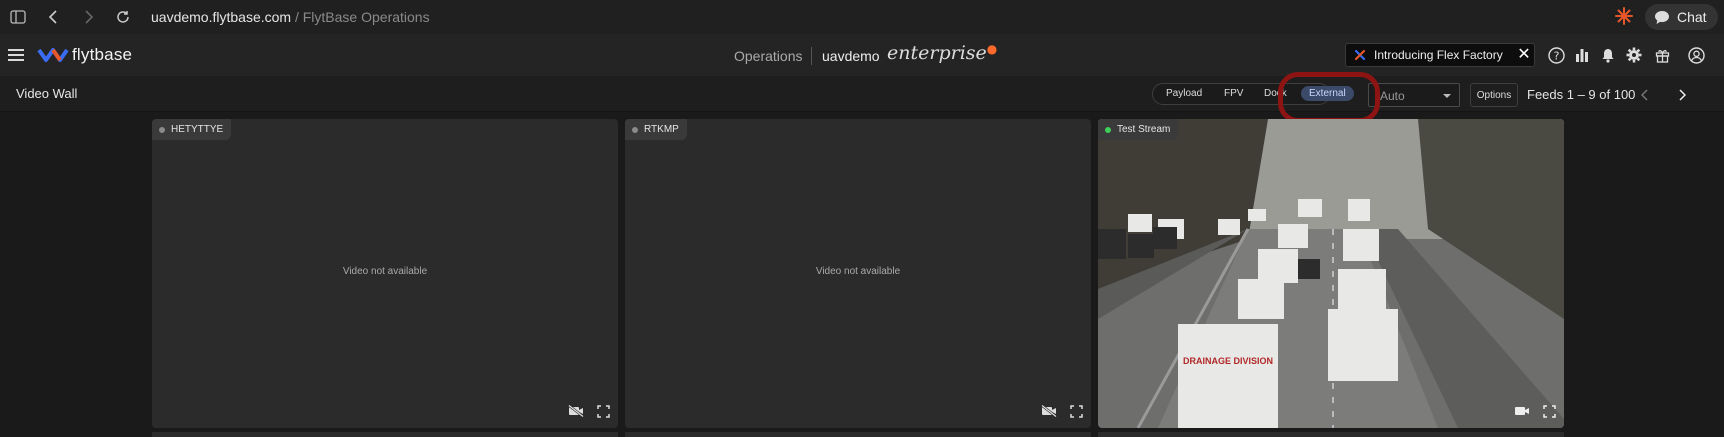  Describe the element at coordinates (47, 93) in the screenshot. I see `page-title: Video Wall` at that location.